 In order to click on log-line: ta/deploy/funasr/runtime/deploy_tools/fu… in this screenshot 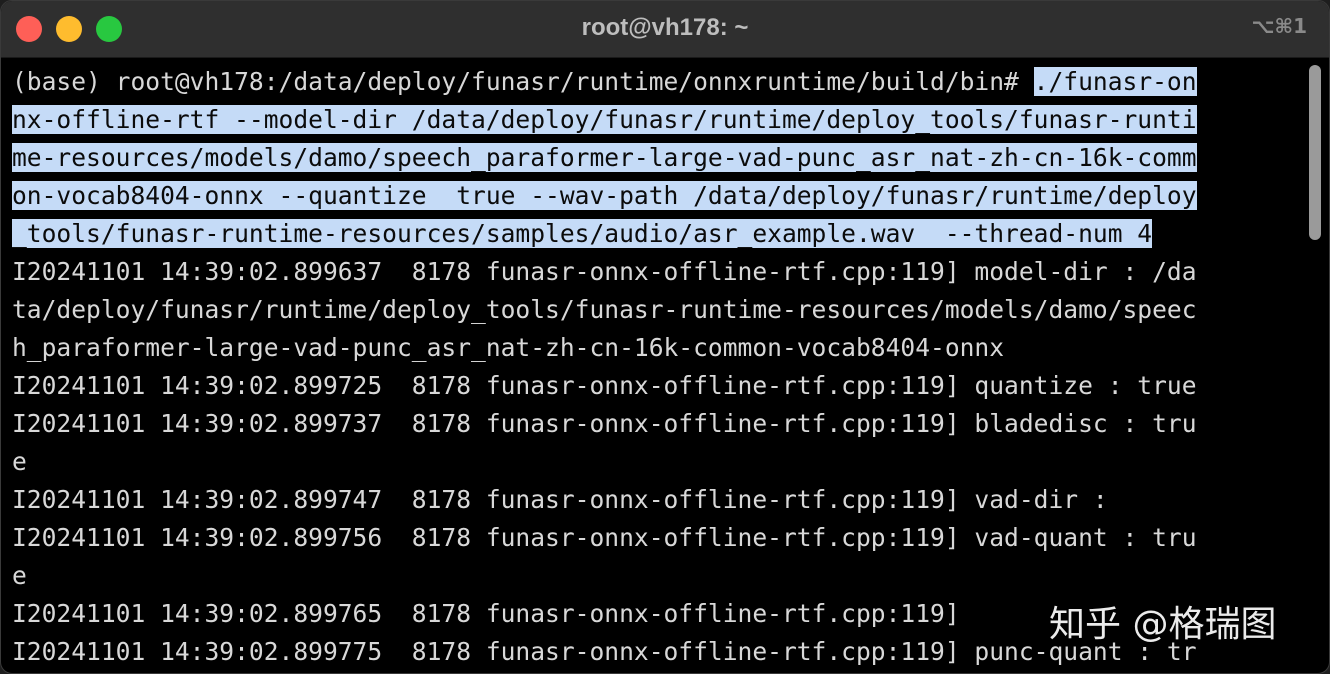, I will do `click(604, 309)`.